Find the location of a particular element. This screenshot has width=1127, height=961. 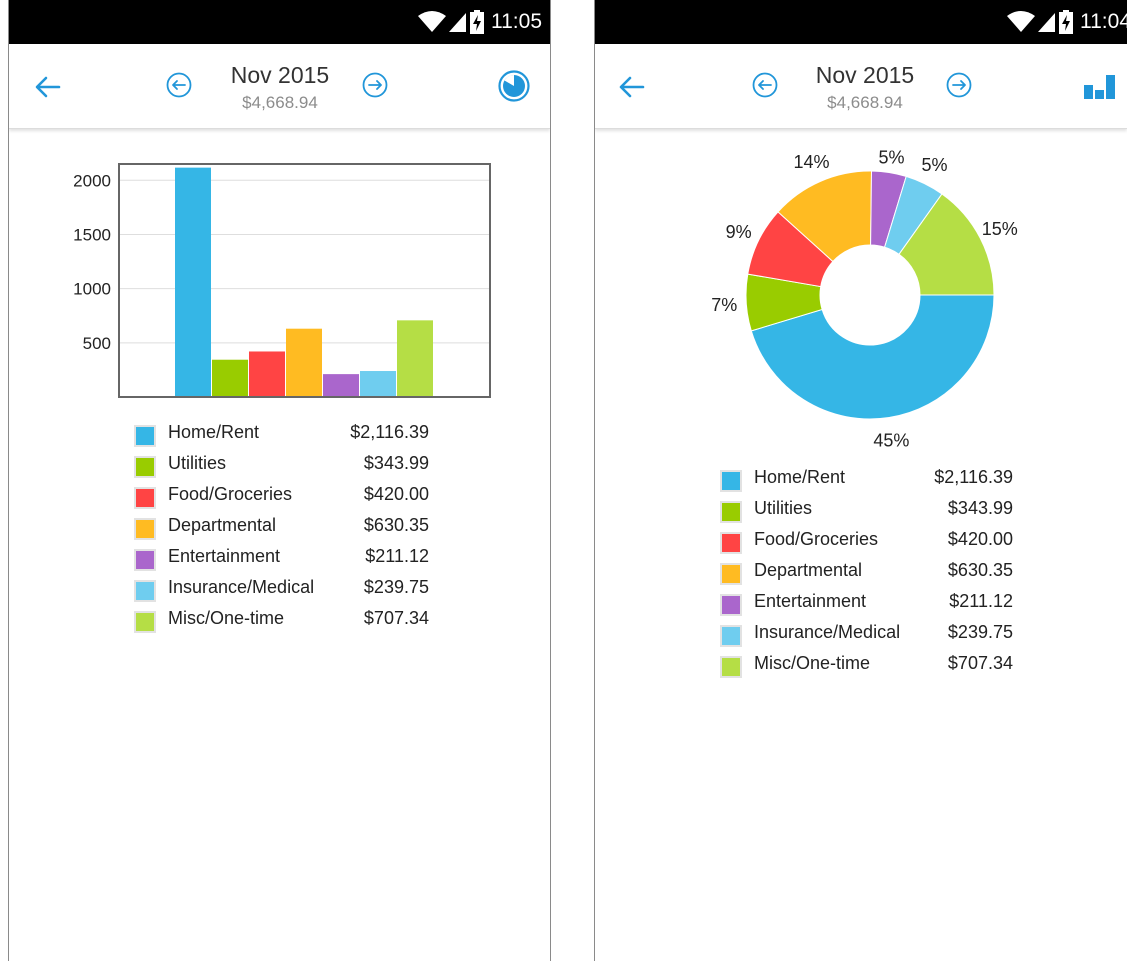

y-tick-label: 2000 is located at coordinates (92, 180).